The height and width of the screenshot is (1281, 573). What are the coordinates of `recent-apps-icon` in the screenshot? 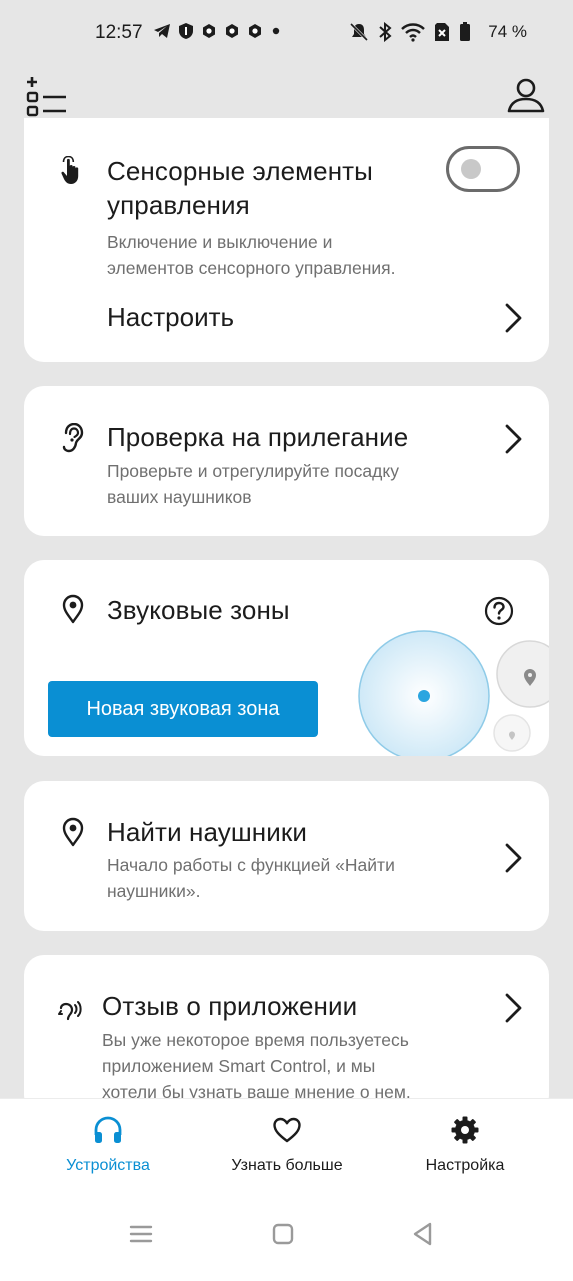 It's located at (141, 1234).